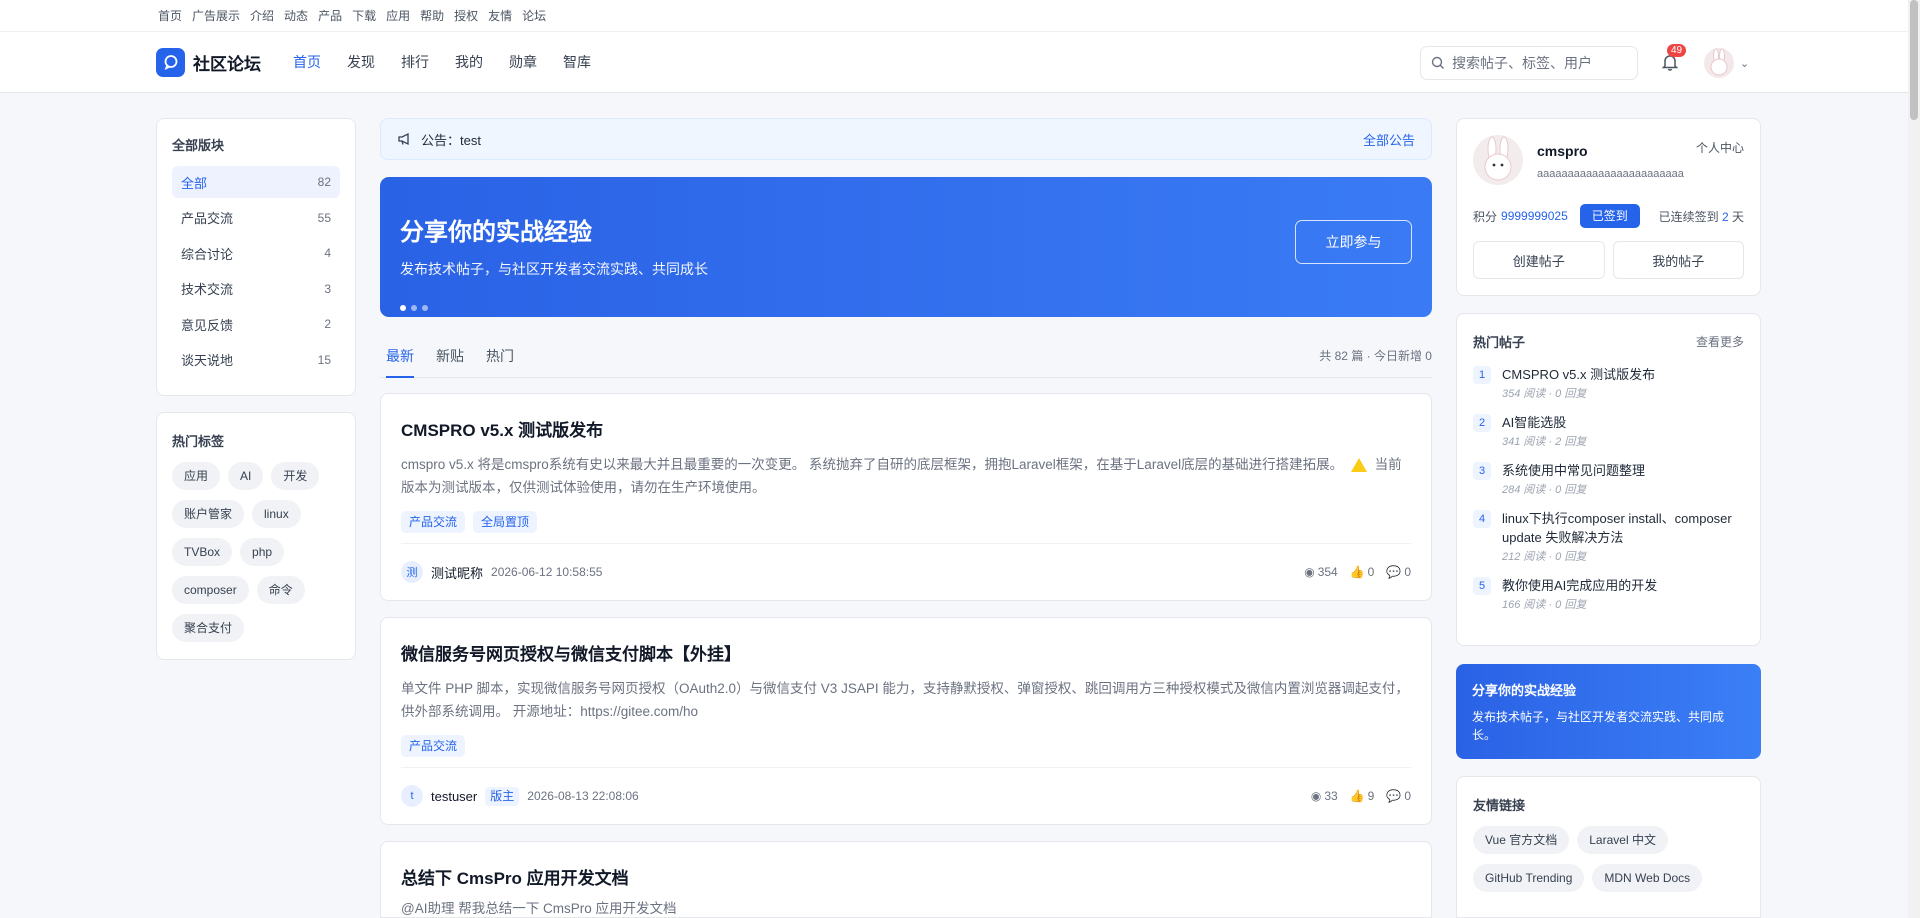 The image size is (1920, 918). I want to click on hot-post-item: 3 系统使用中常见问题整理 284 阅读 · 0 回复, so click(1608, 479).